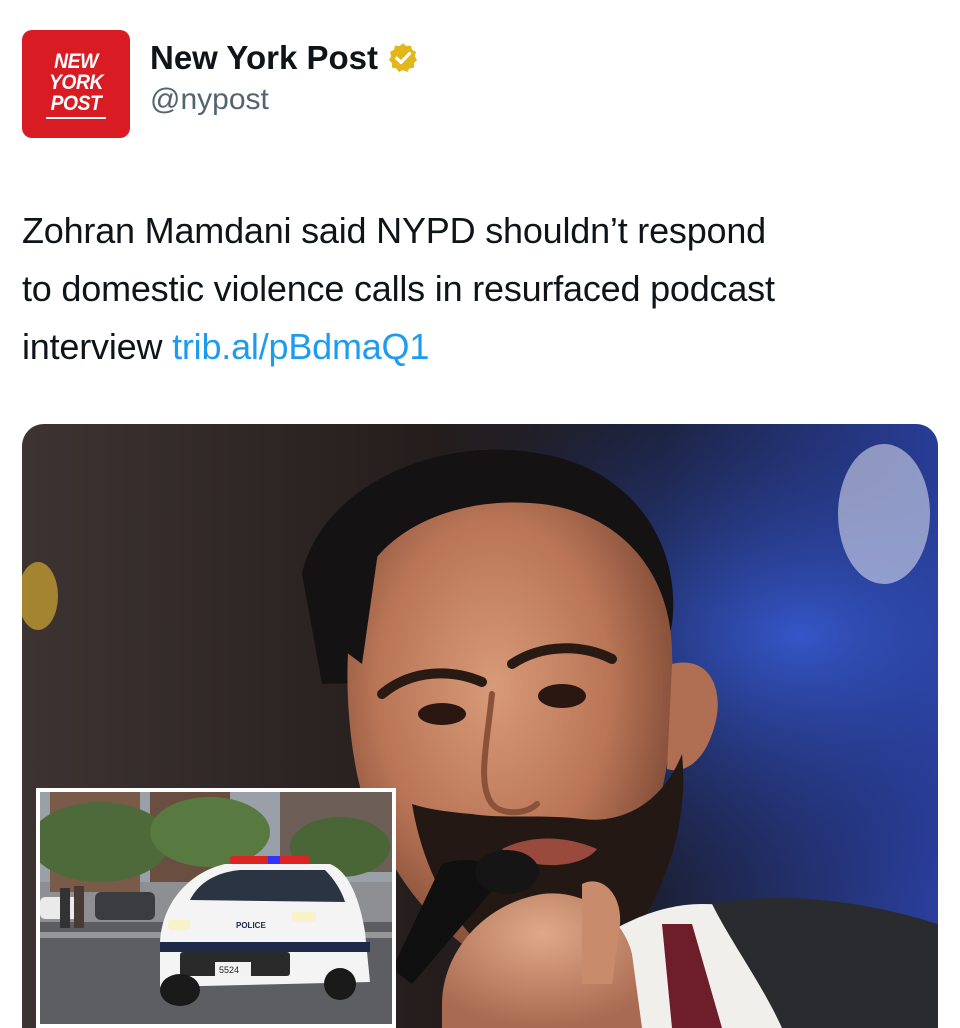 This screenshot has width=960, height=1028. What do you see at coordinates (97, 346) in the screenshot?
I see `tweet-text-line-3-start: interview` at bounding box center [97, 346].